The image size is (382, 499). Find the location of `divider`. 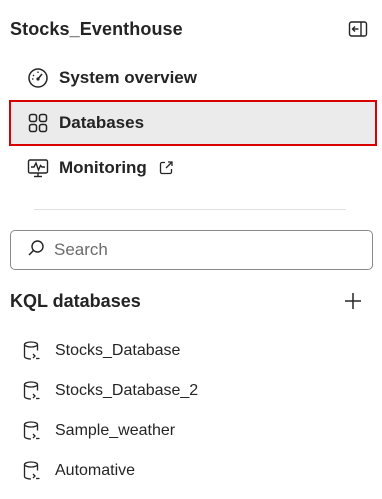

divider is located at coordinates (190, 209).